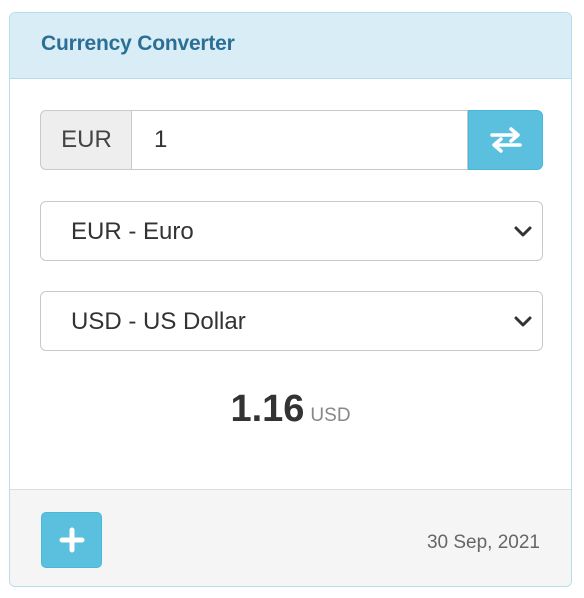 The width and height of the screenshot is (584, 598). What do you see at coordinates (291, 321) in the screenshot?
I see `to-currency-select: USD - US Dollar` at bounding box center [291, 321].